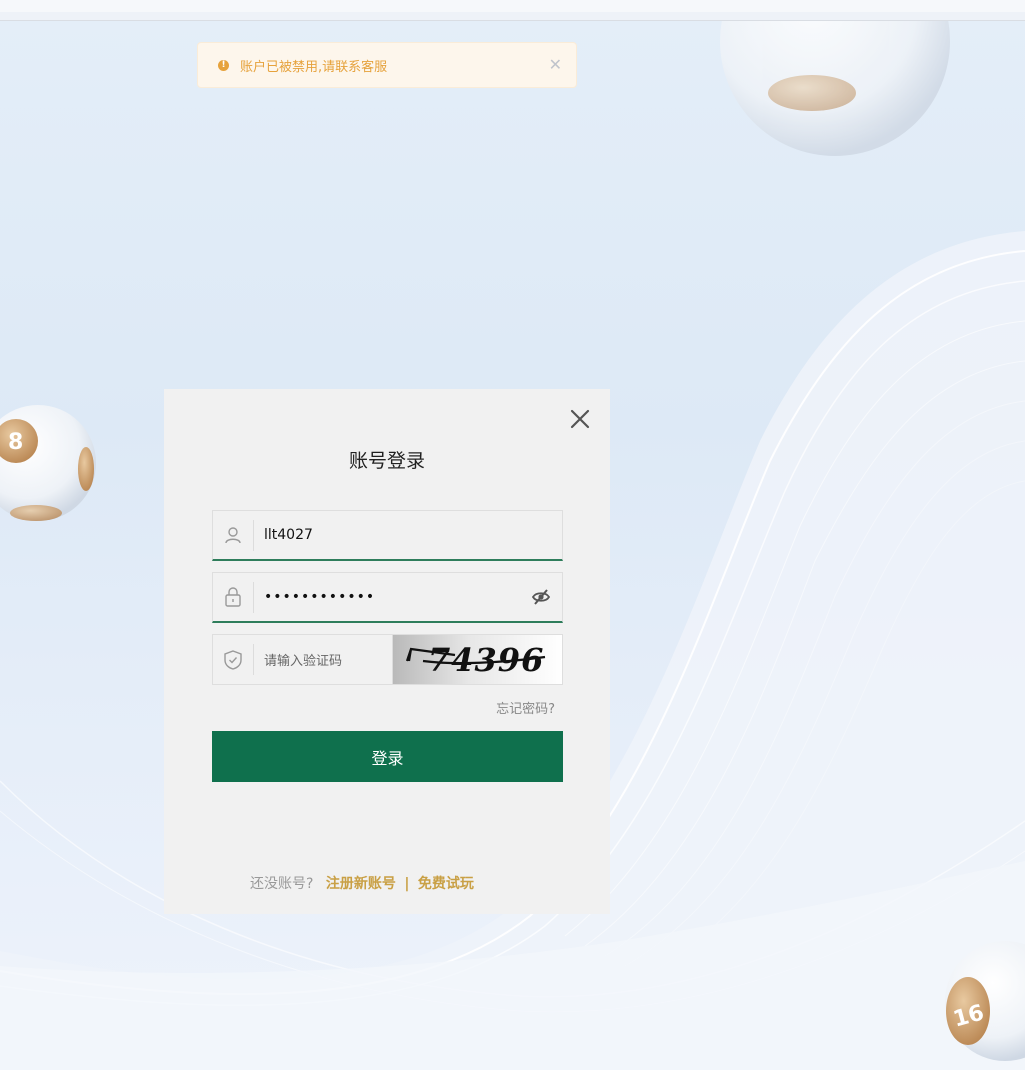 The image size is (1025, 1070). Describe the element at coordinates (233, 659) in the screenshot. I see `shield-check-icon` at that location.